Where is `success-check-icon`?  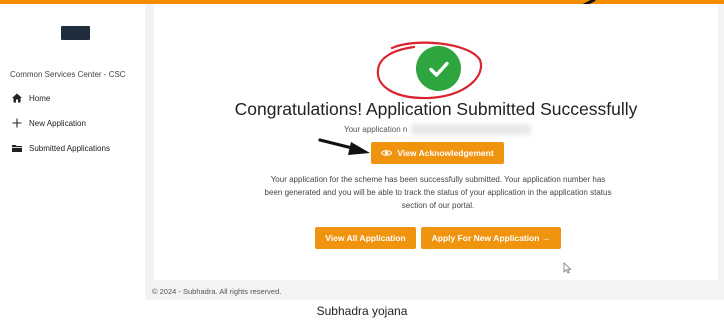 success-check-icon is located at coordinates (438, 68).